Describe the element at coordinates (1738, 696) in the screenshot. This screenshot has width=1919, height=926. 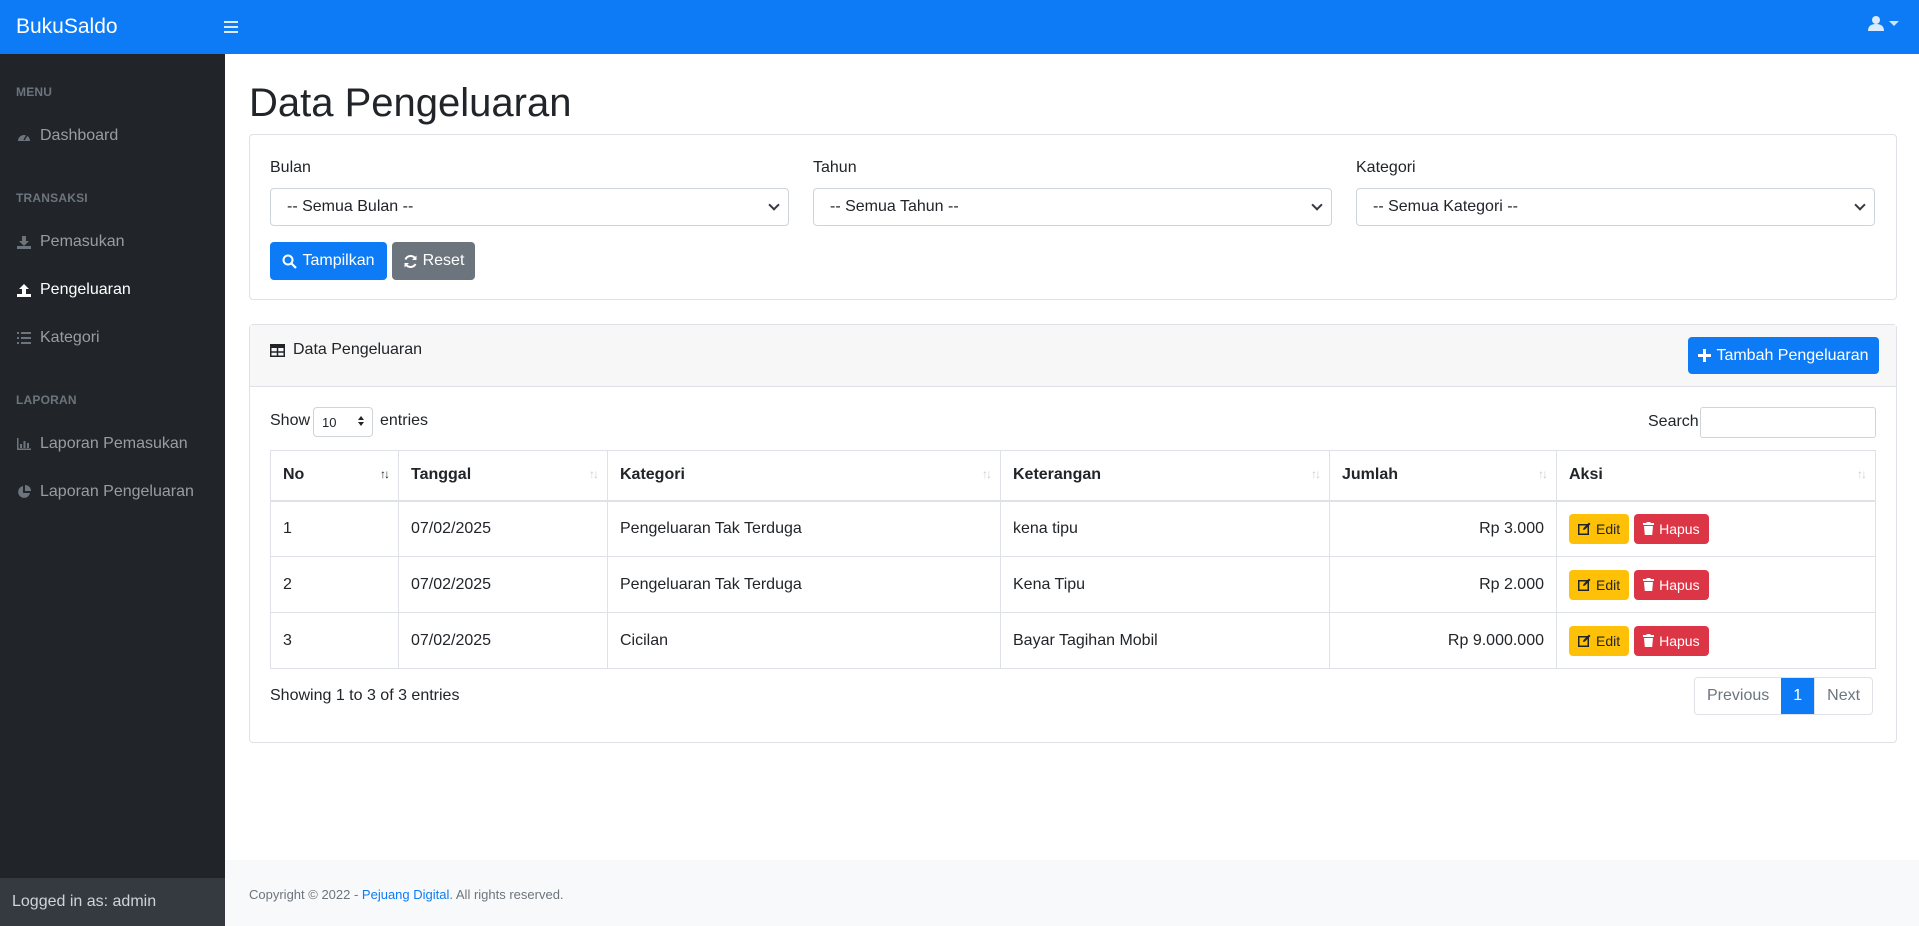
I see `pagination-previous: Previous` at that location.